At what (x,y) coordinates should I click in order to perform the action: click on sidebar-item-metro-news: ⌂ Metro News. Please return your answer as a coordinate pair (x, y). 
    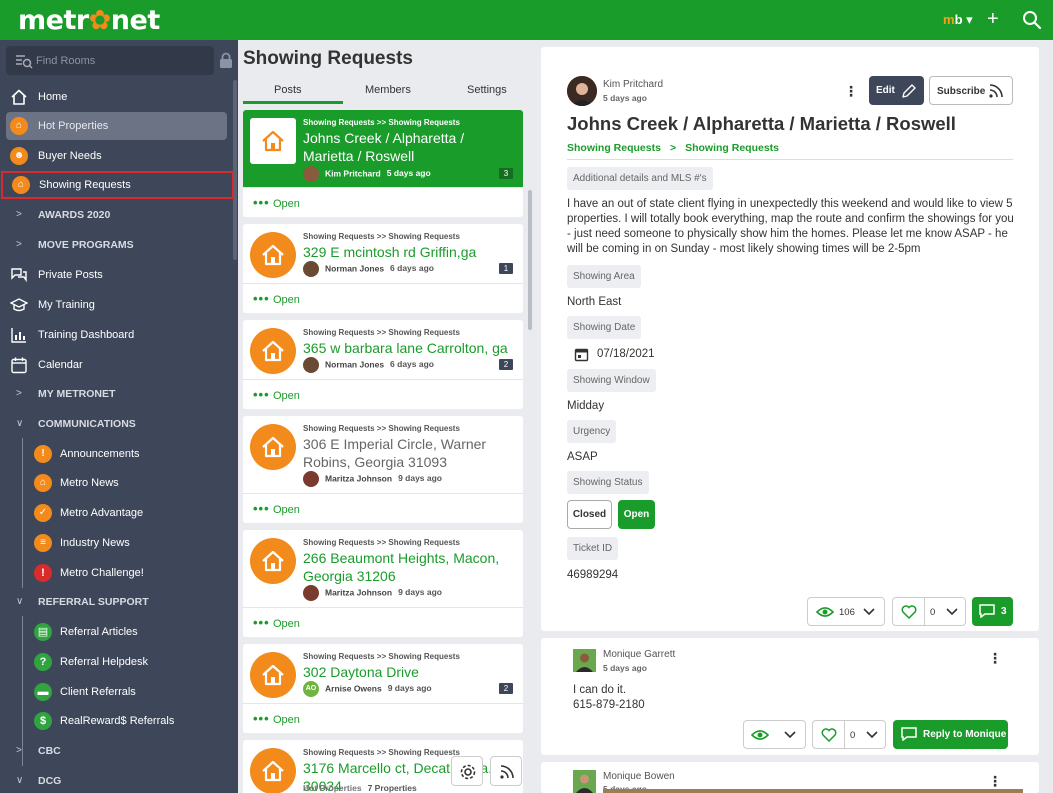
    Looking at the image, I should click on (116, 483).